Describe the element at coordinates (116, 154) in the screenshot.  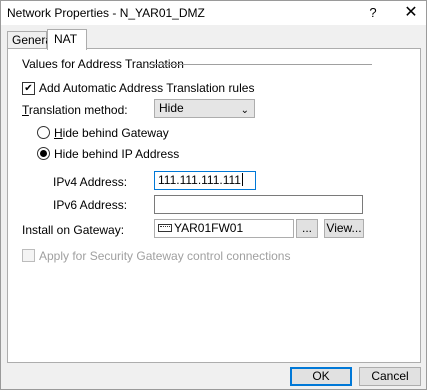
I see `hide-behind-ip-label: Hide behind IP Address` at that location.